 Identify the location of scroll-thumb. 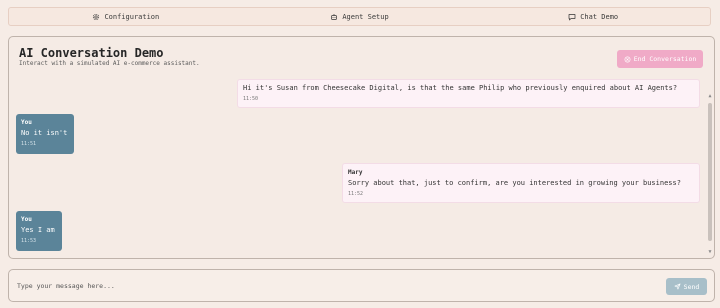
(710, 172).